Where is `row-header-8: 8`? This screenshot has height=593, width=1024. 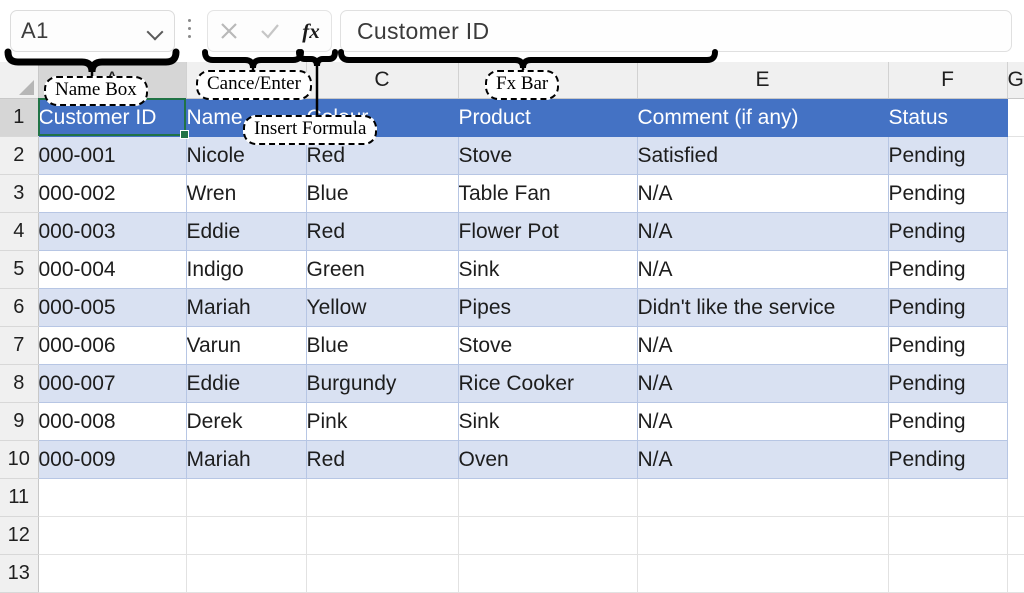 row-header-8: 8 is located at coordinates (19, 383).